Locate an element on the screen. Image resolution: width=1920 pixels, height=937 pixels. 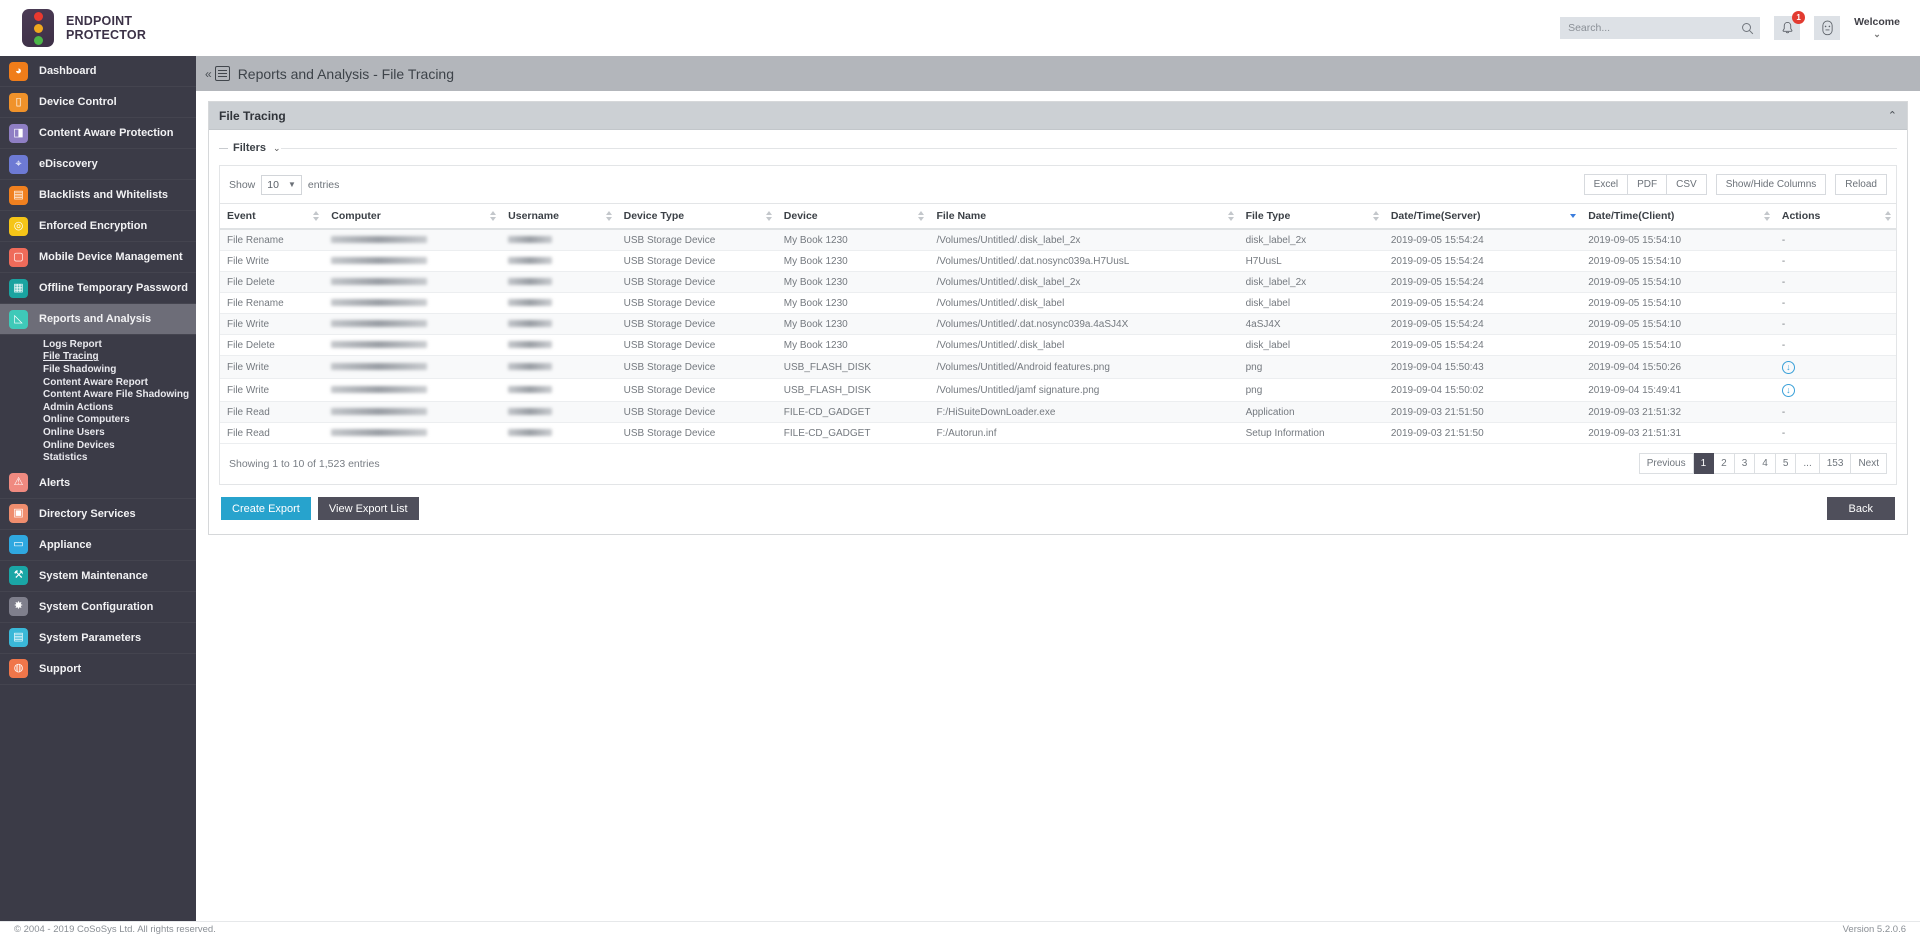
app-logo: ENDPOINT PROTECTOR is located at coordinates (98, 28).